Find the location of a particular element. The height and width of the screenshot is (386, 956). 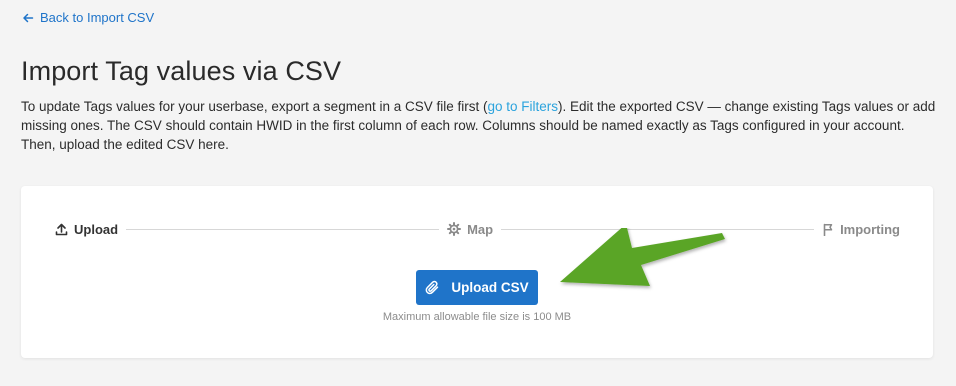

step-importing: Importing is located at coordinates (861, 229).